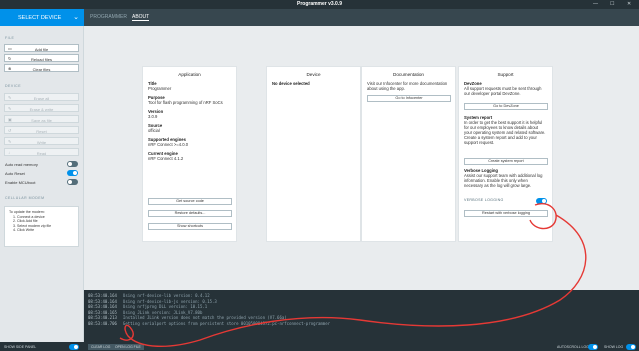  Describe the element at coordinates (573, 346) in the screenshot. I see `autoscroll-log-label: AUTOSCROLL LOG` at that location.